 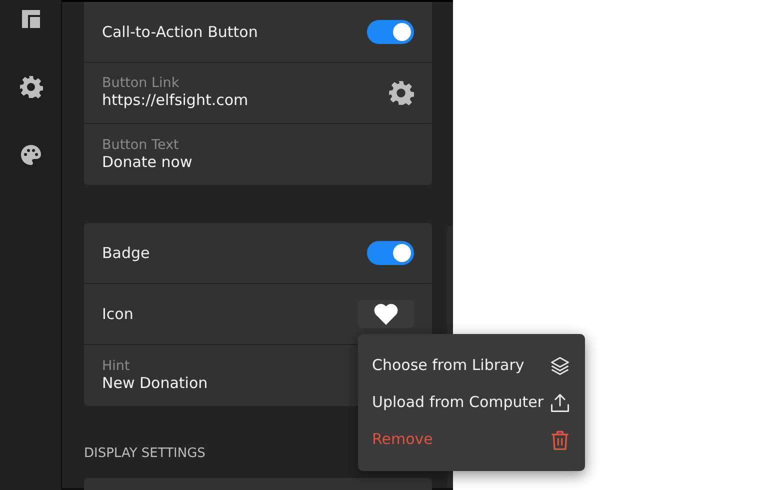 I want to click on setting-label: Badge, so click(x=126, y=253).